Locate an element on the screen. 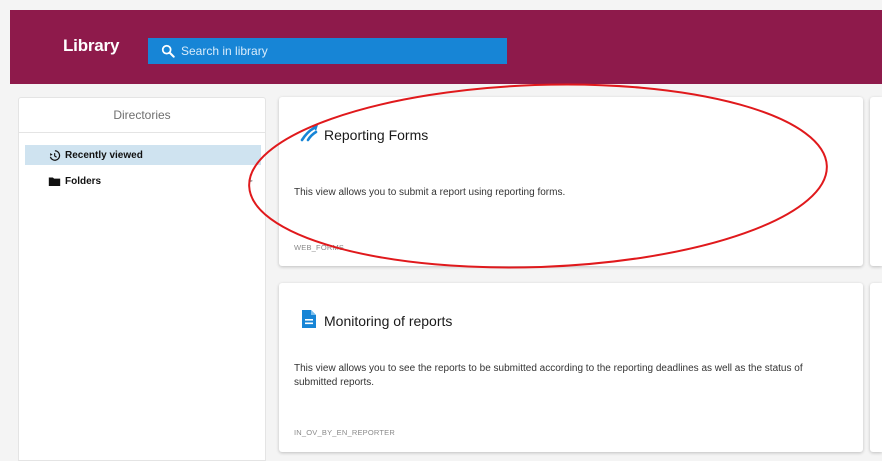 The height and width of the screenshot is (461, 882). view-code: IN_OV_BY_EN_REPORTER is located at coordinates (344, 432).